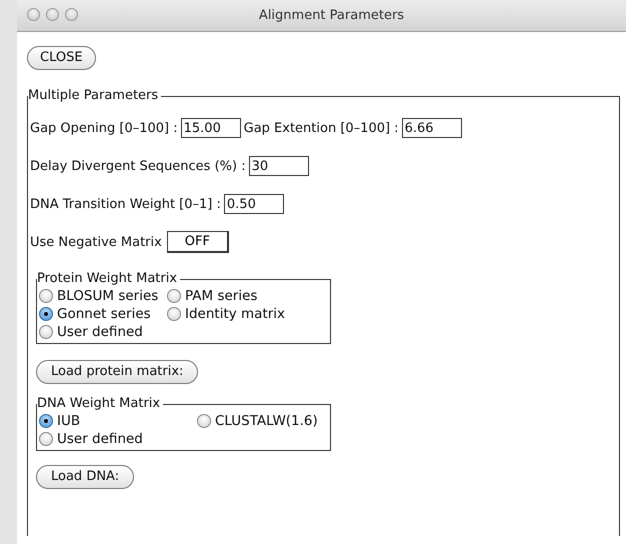  Describe the element at coordinates (321, 128) in the screenshot. I see `field-label: Gap Extention [0–100] :` at that location.